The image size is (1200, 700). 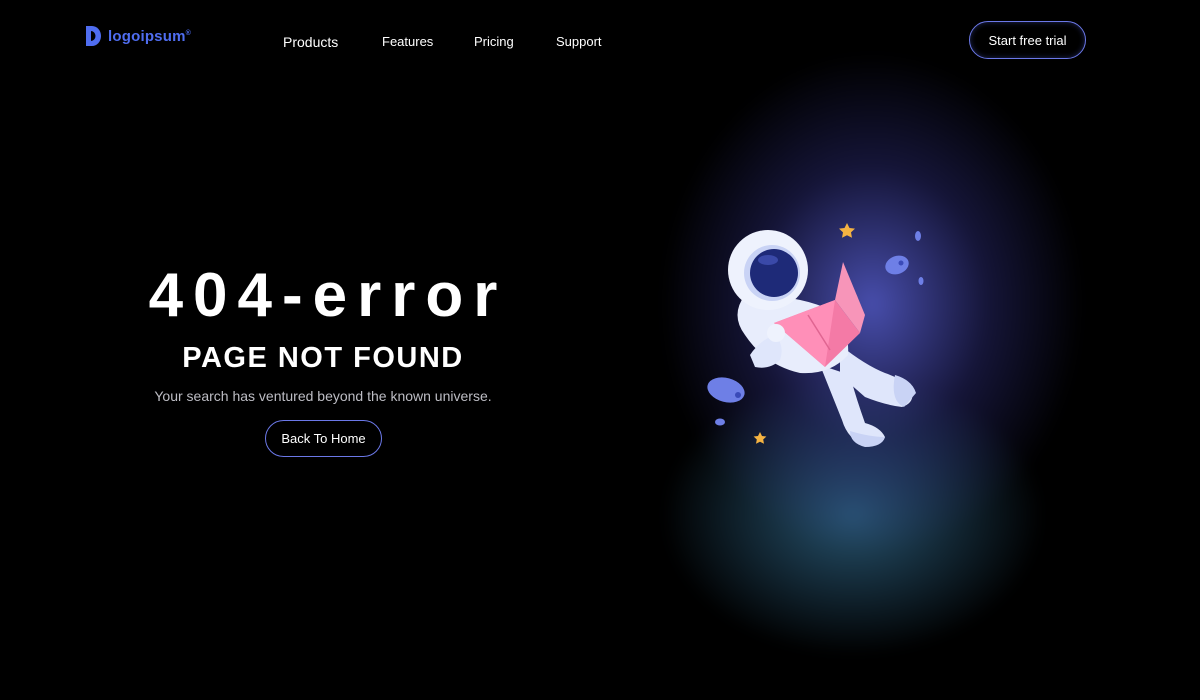 I want to click on error-subtitle: PAGE NOT FOUND, so click(x=323, y=358).